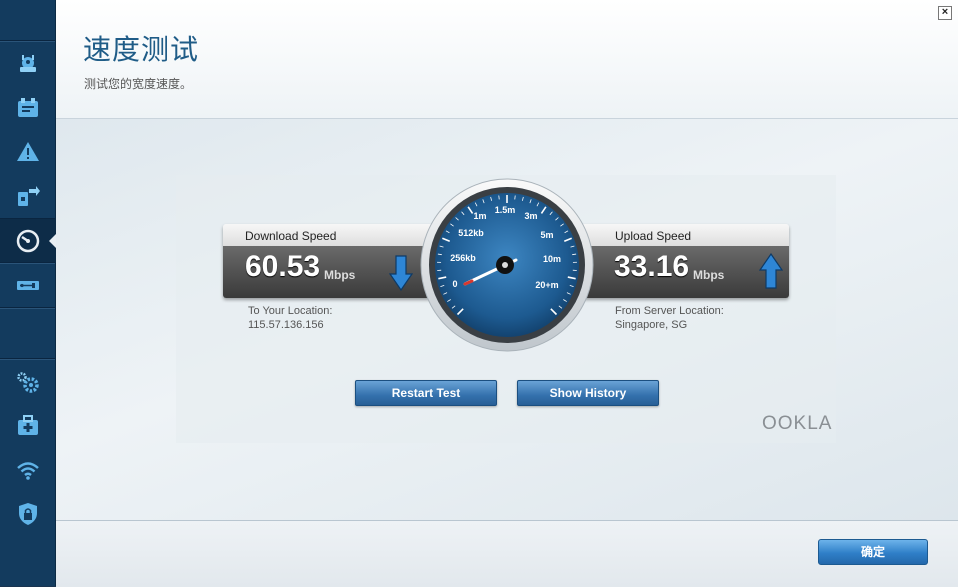  I want to click on download-speed-unit: Mbps, so click(339, 275).